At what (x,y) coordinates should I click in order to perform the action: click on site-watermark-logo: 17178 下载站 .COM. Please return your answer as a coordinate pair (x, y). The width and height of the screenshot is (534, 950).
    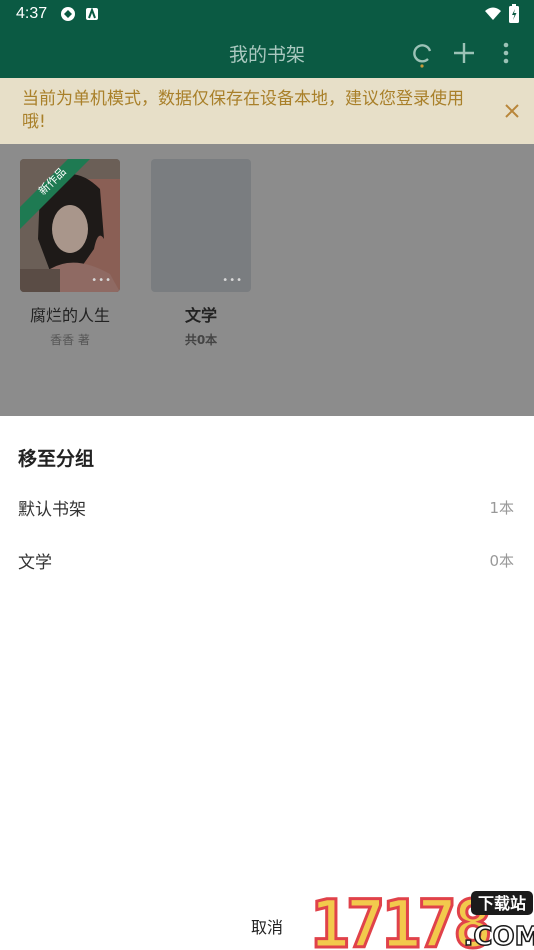
    Looking at the image, I should click on (421, 917).